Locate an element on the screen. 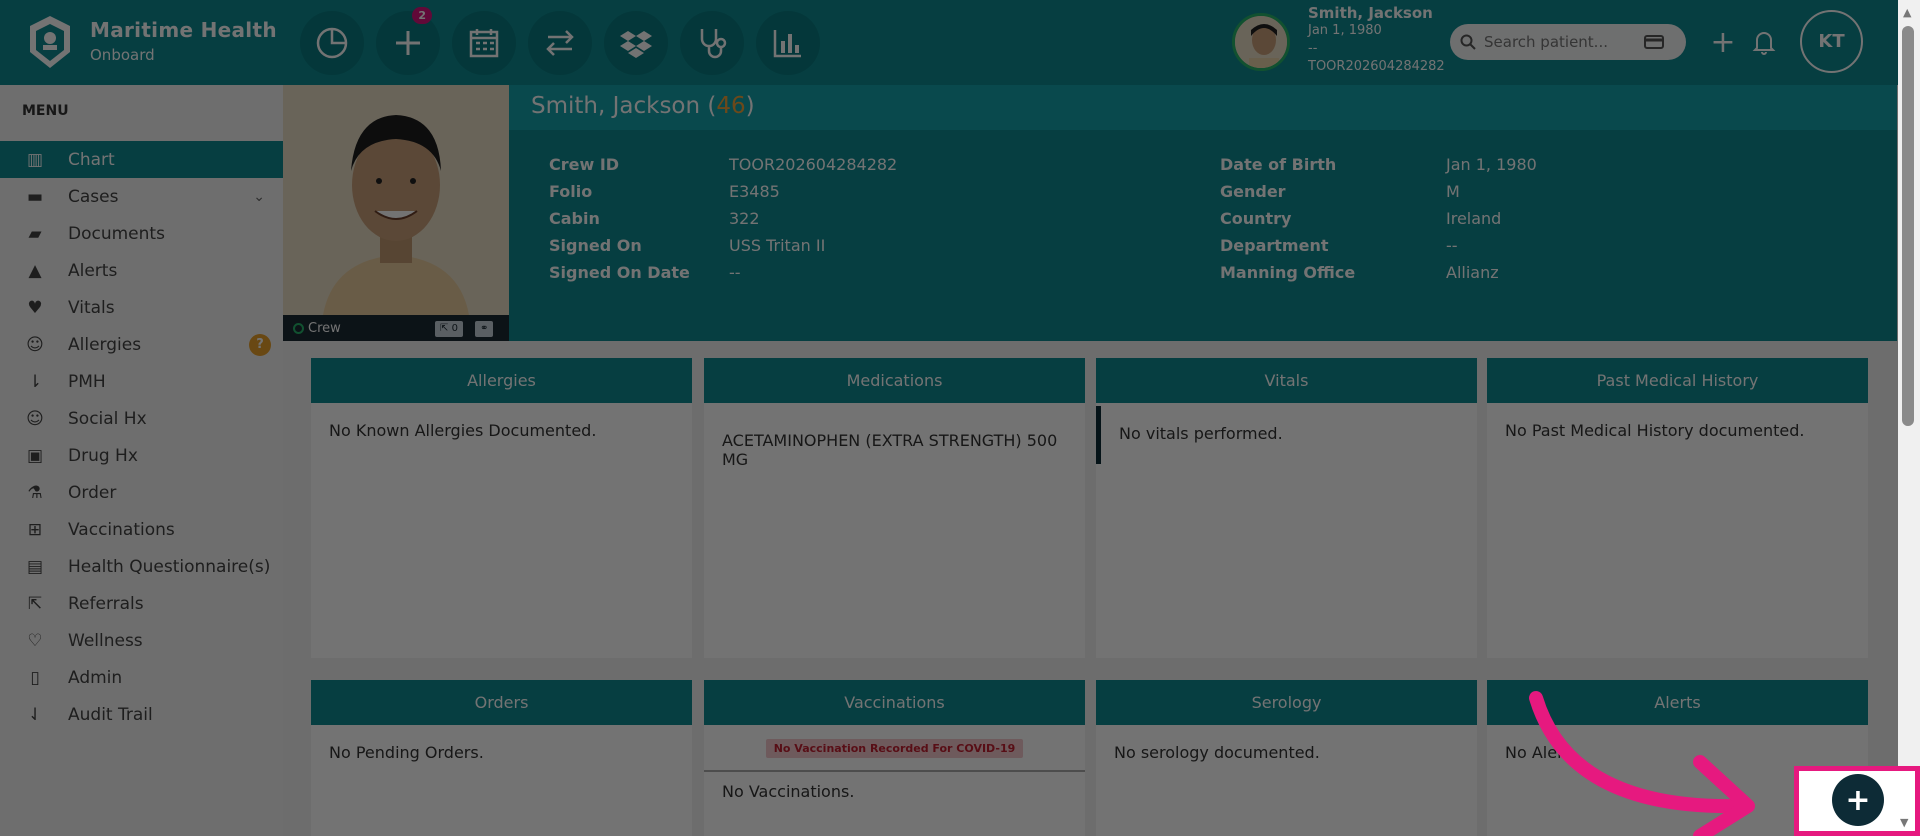 The width and height of the screenshot is (1920, 836). field-value: M is located at coordinates (1453, 191).